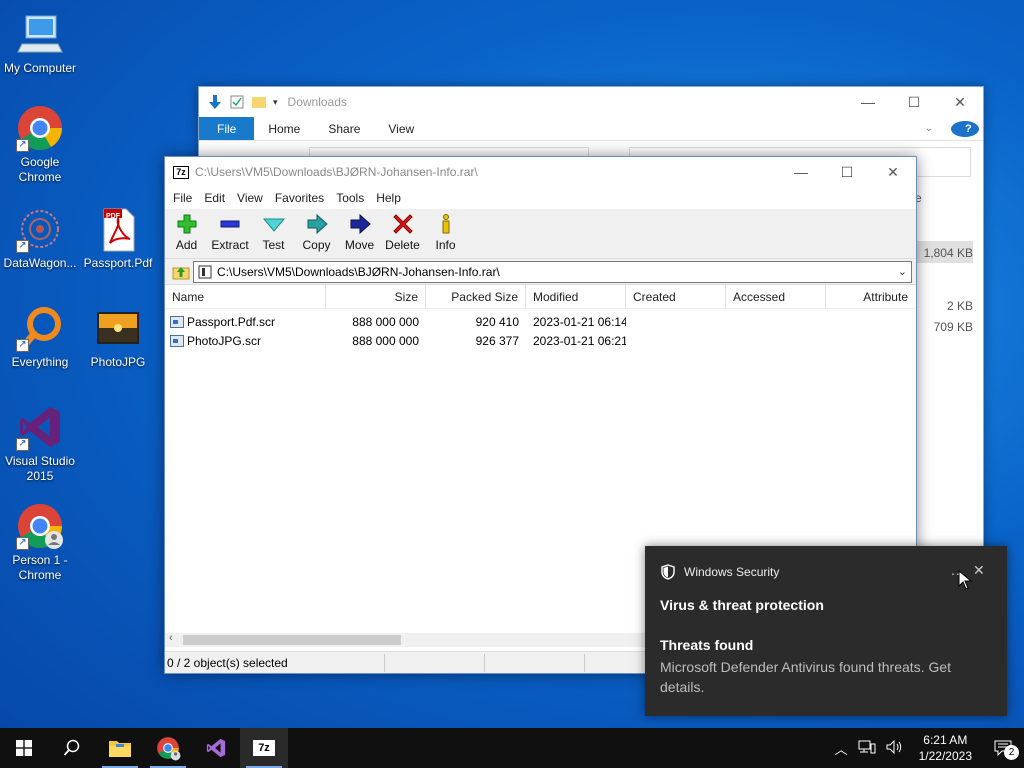 The height and width of the screenshot is (768, 1024). What do you see at coordinates (388, 198) in the screenshot?
I see `menu-help: Help` at bounding box center [388, 198].